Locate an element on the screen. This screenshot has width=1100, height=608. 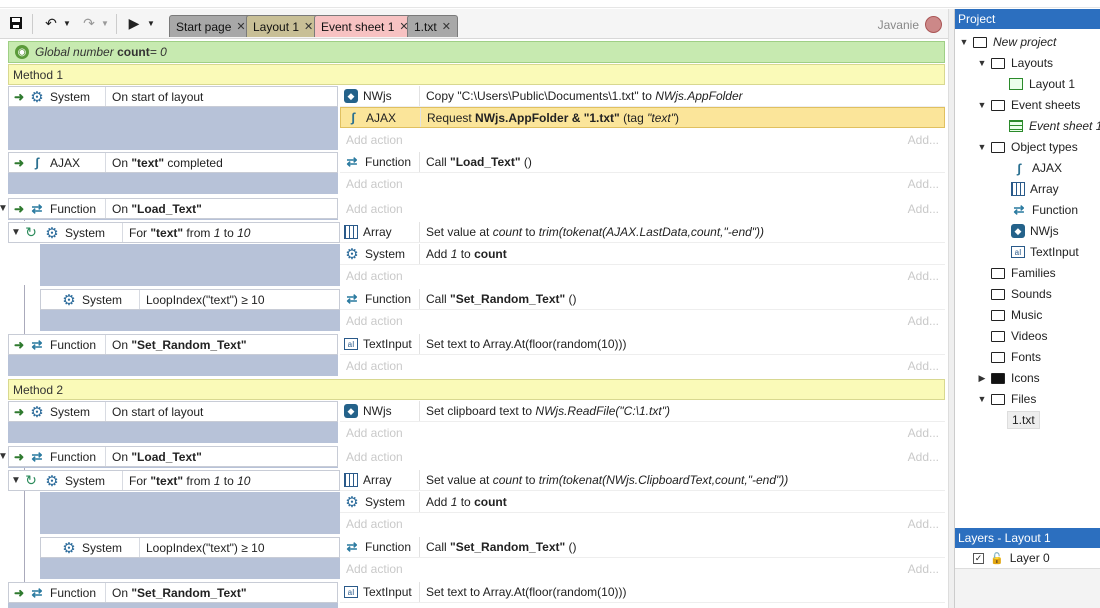
tree-item-videos: Videos is located at coordinates (1019, 336).